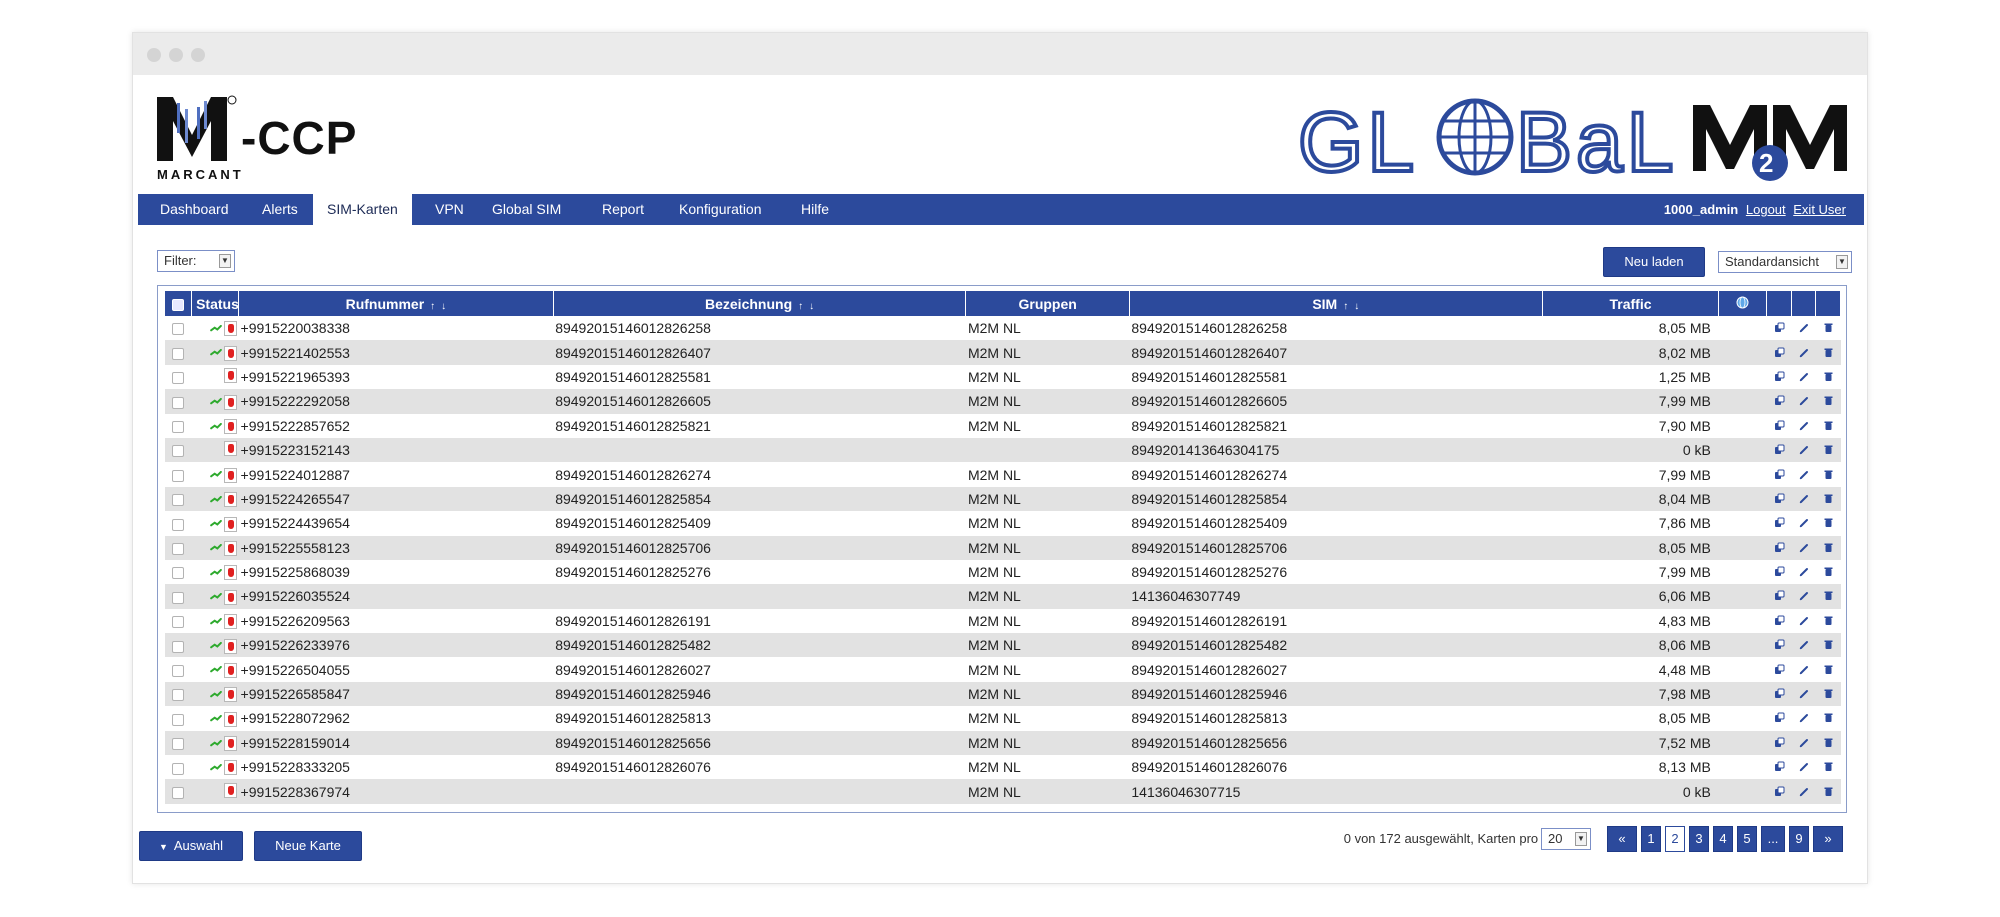 This screenshot has width=2000, height=917. Describe the element at coordinates (1047, 303) in the screenshot. I see `column-gruppen: Gruppen` at that location.